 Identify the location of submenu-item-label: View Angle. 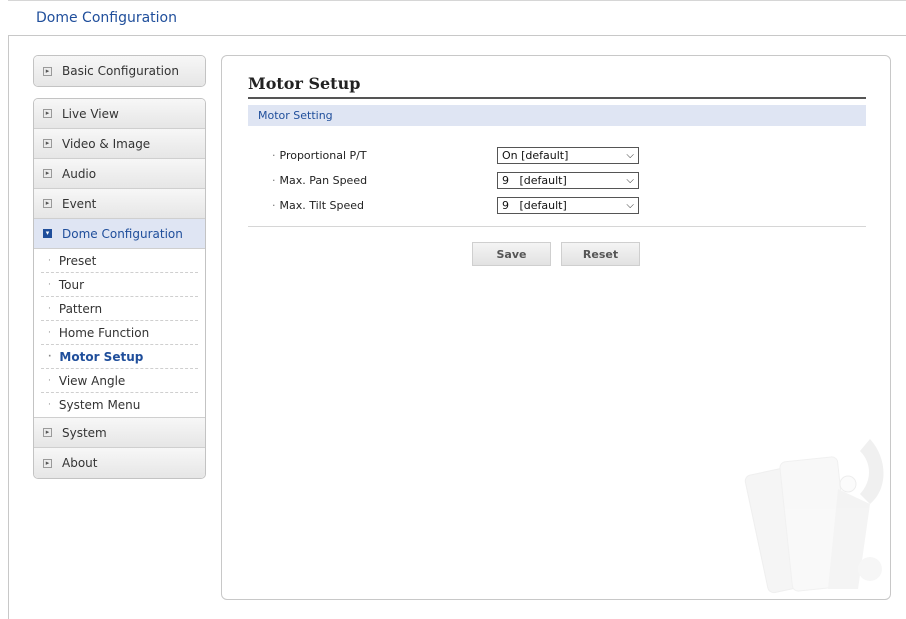
(92, 380).